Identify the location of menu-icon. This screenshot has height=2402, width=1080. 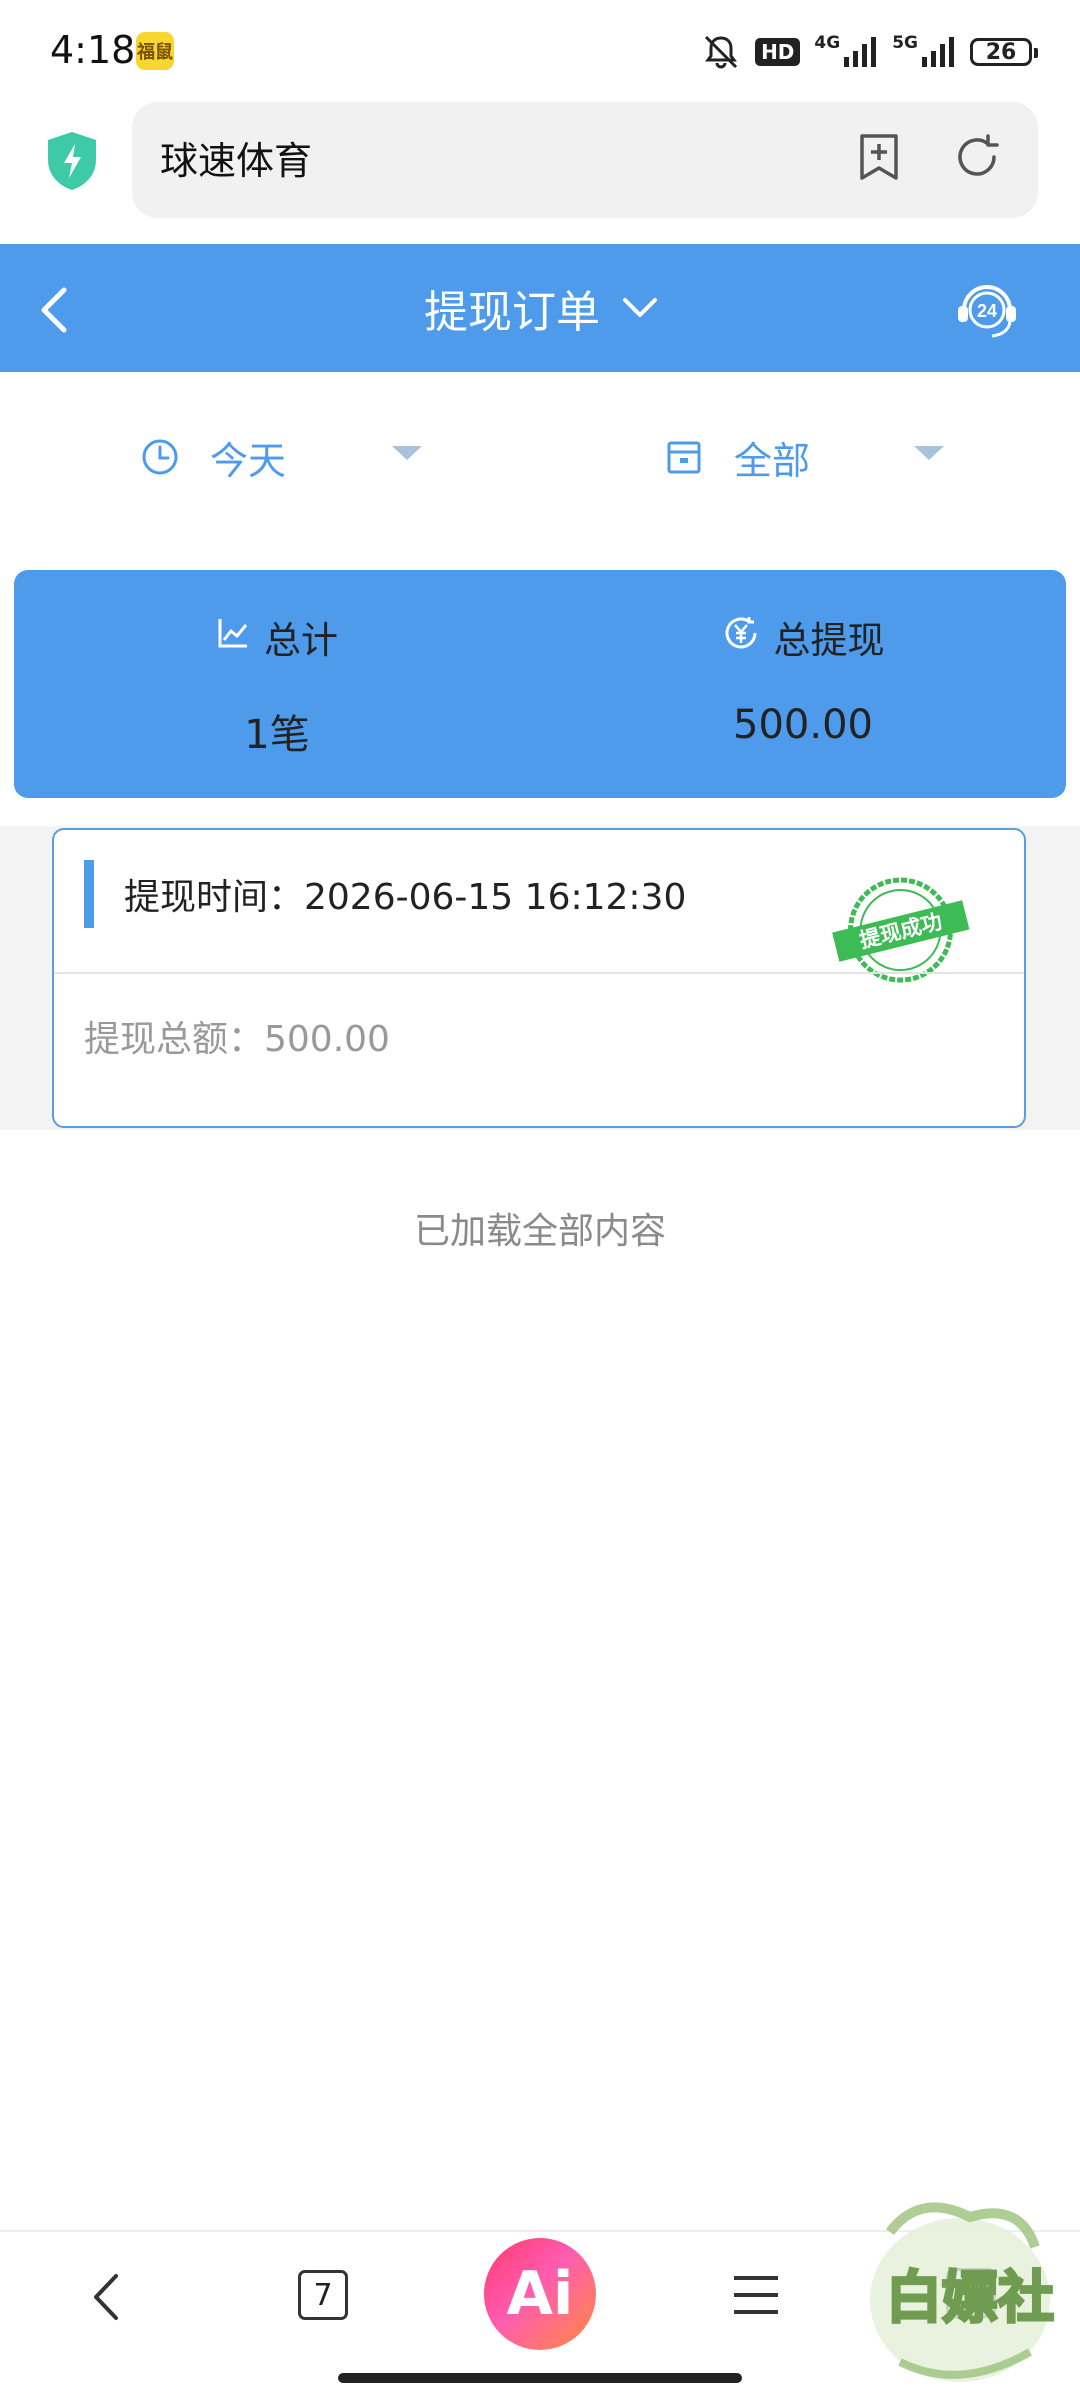
(756, 2295).